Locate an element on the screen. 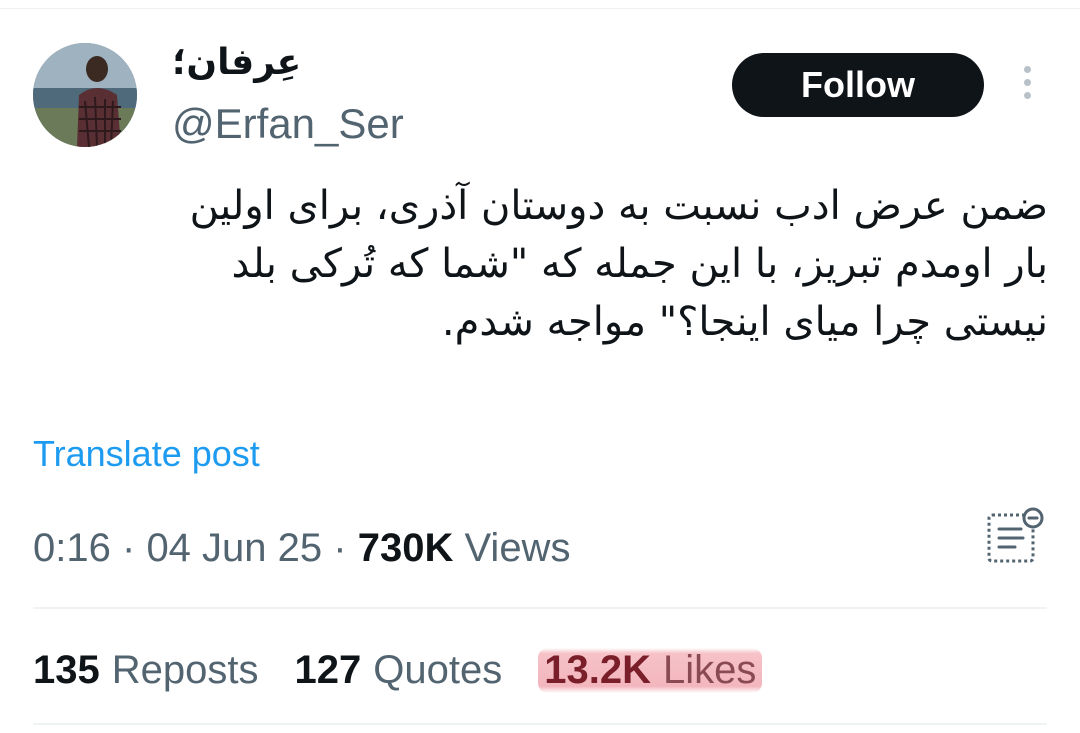 This screenshot has height=733, width=1080. tweet-meta: 0:16 · 04 Jun 25 · 730K Views is located at coordinates (301, 548).